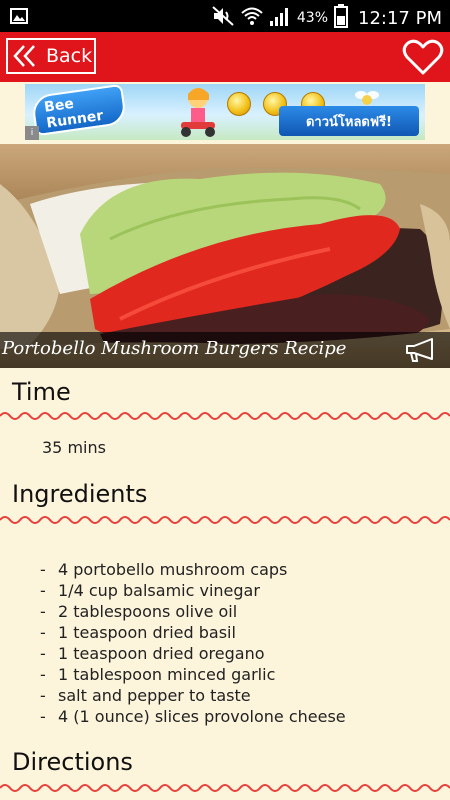 The height and width of the screenshot is (800, 450). I want to click on ad-strip: Bee Runner ดาวน์โหลดฟรี! i, so click(225, 113).